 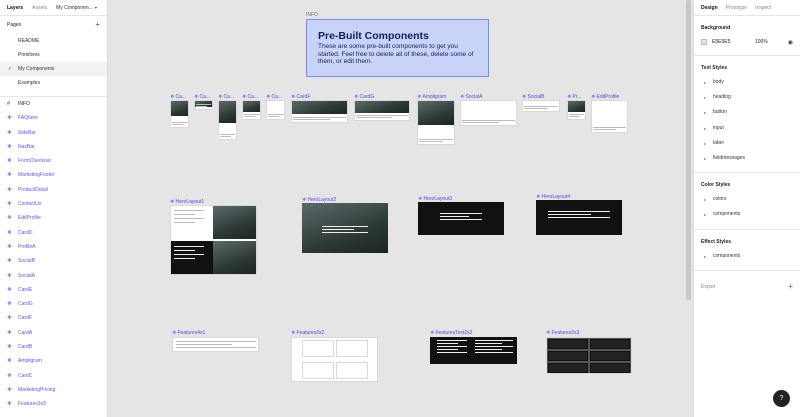 I want to click on frame-label: ❖Features2x3, so click(x=562, y=333).